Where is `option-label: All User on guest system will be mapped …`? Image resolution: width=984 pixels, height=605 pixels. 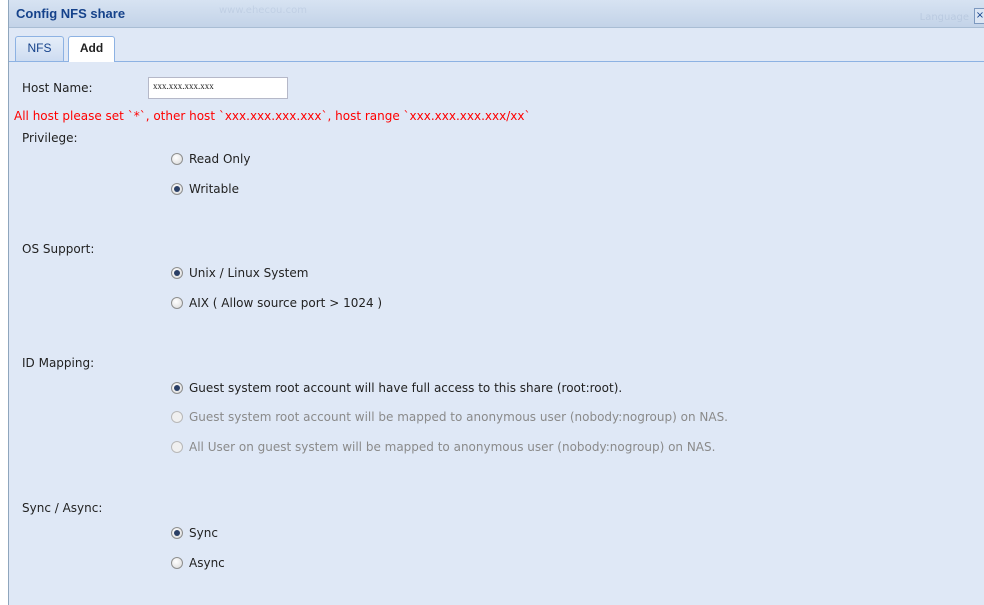
option-label: All User on guest system will be mapped … is located at coordinates (452, 447).